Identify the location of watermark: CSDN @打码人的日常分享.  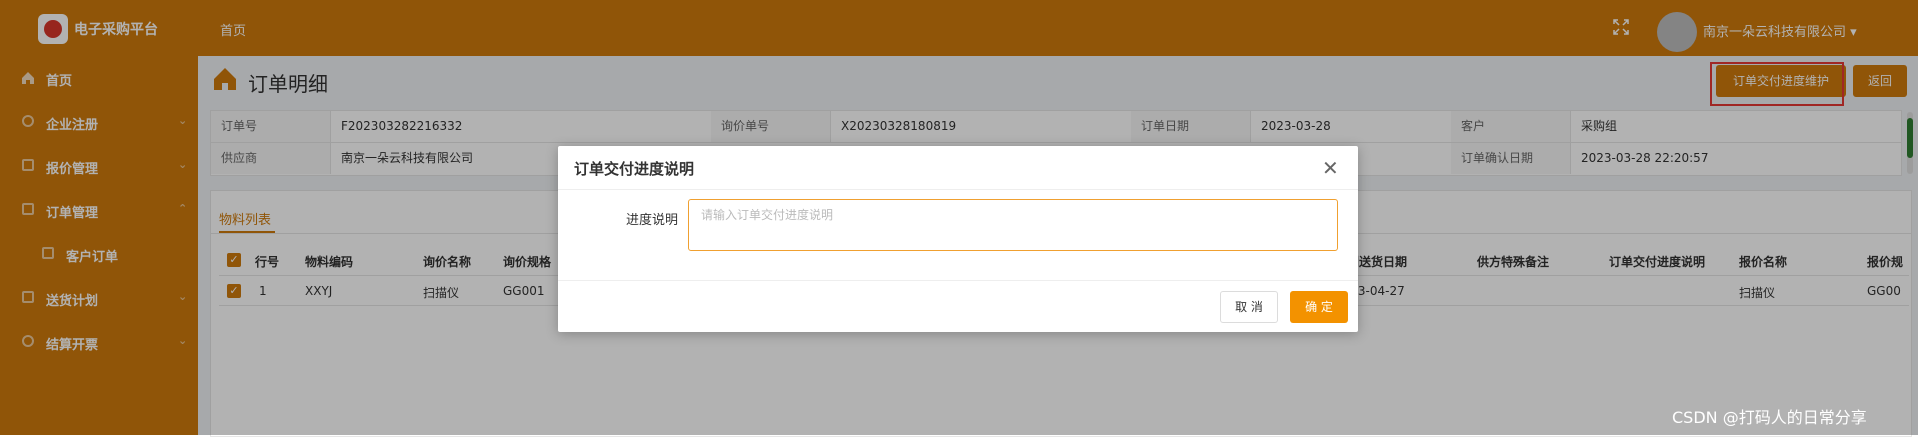
(1769, 417).